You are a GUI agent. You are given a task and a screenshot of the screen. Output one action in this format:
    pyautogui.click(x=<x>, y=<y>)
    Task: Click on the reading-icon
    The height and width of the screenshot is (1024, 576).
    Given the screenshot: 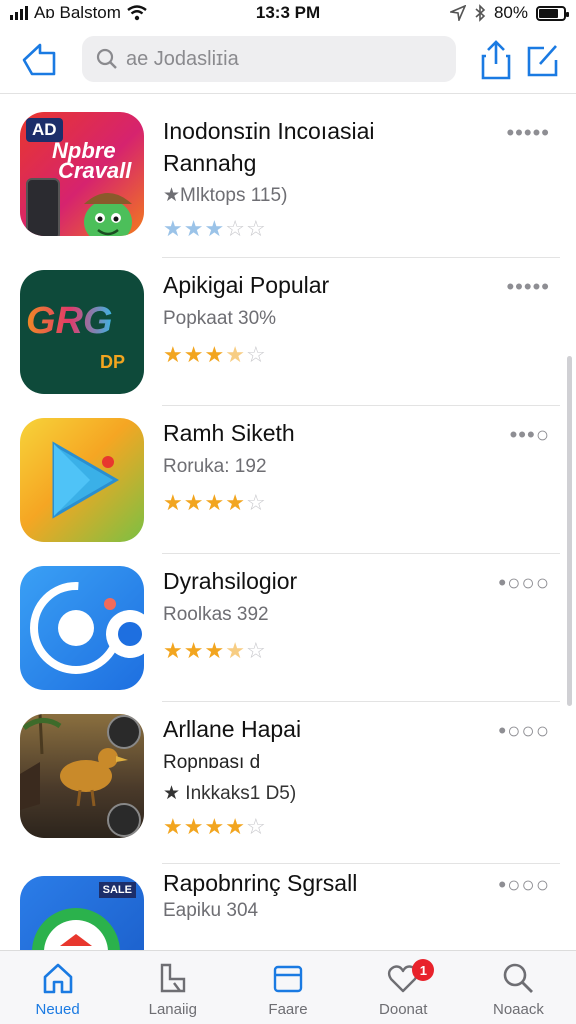 What is the action you would take?
    pyautogui.click(x=172, y=978)
    